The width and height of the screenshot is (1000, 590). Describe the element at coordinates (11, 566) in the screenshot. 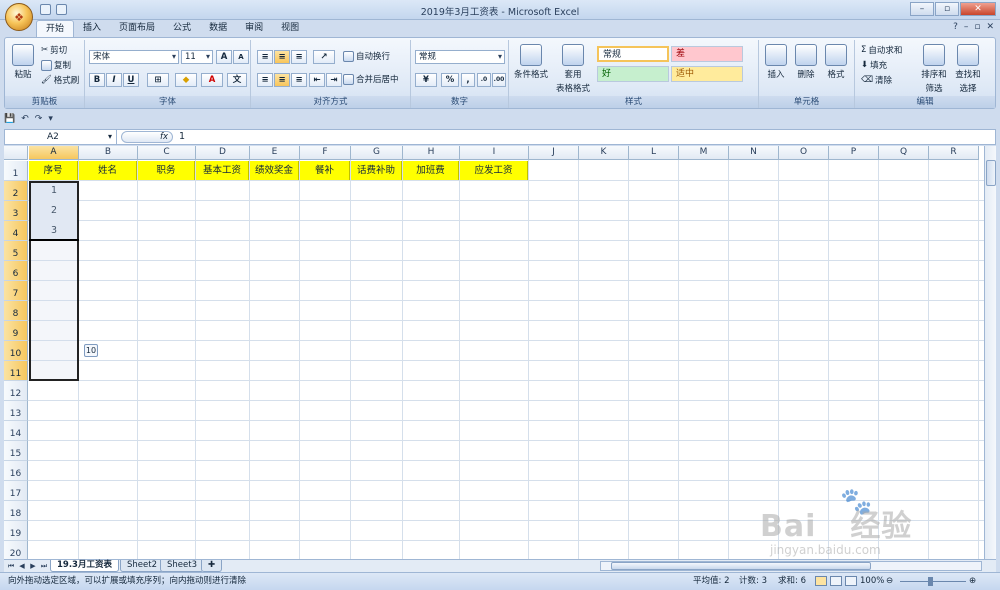

I see `first-sheet-icon: ⏮` at that location.